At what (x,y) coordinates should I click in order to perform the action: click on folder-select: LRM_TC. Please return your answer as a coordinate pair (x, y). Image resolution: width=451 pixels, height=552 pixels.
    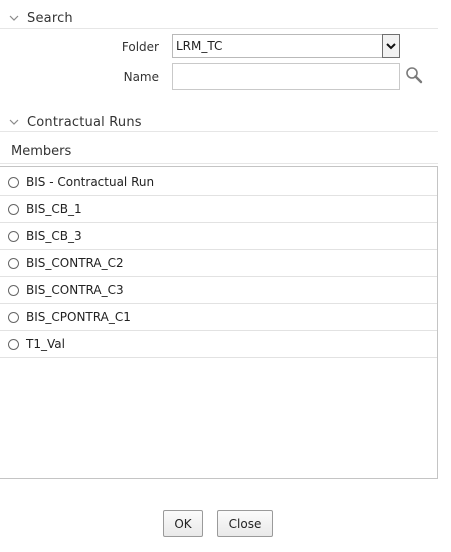
    Looking at the image, I should click on (286, 46).